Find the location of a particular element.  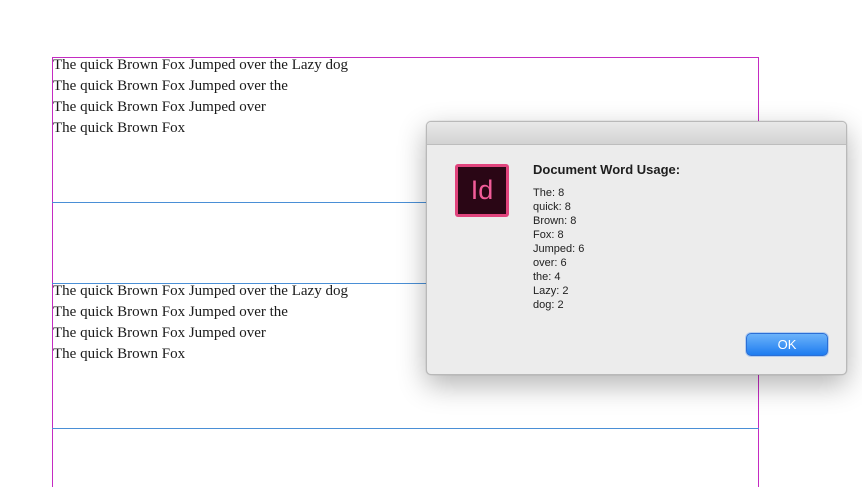

dialog-title: Document Word Usage: is located at coordinates (607, 169).